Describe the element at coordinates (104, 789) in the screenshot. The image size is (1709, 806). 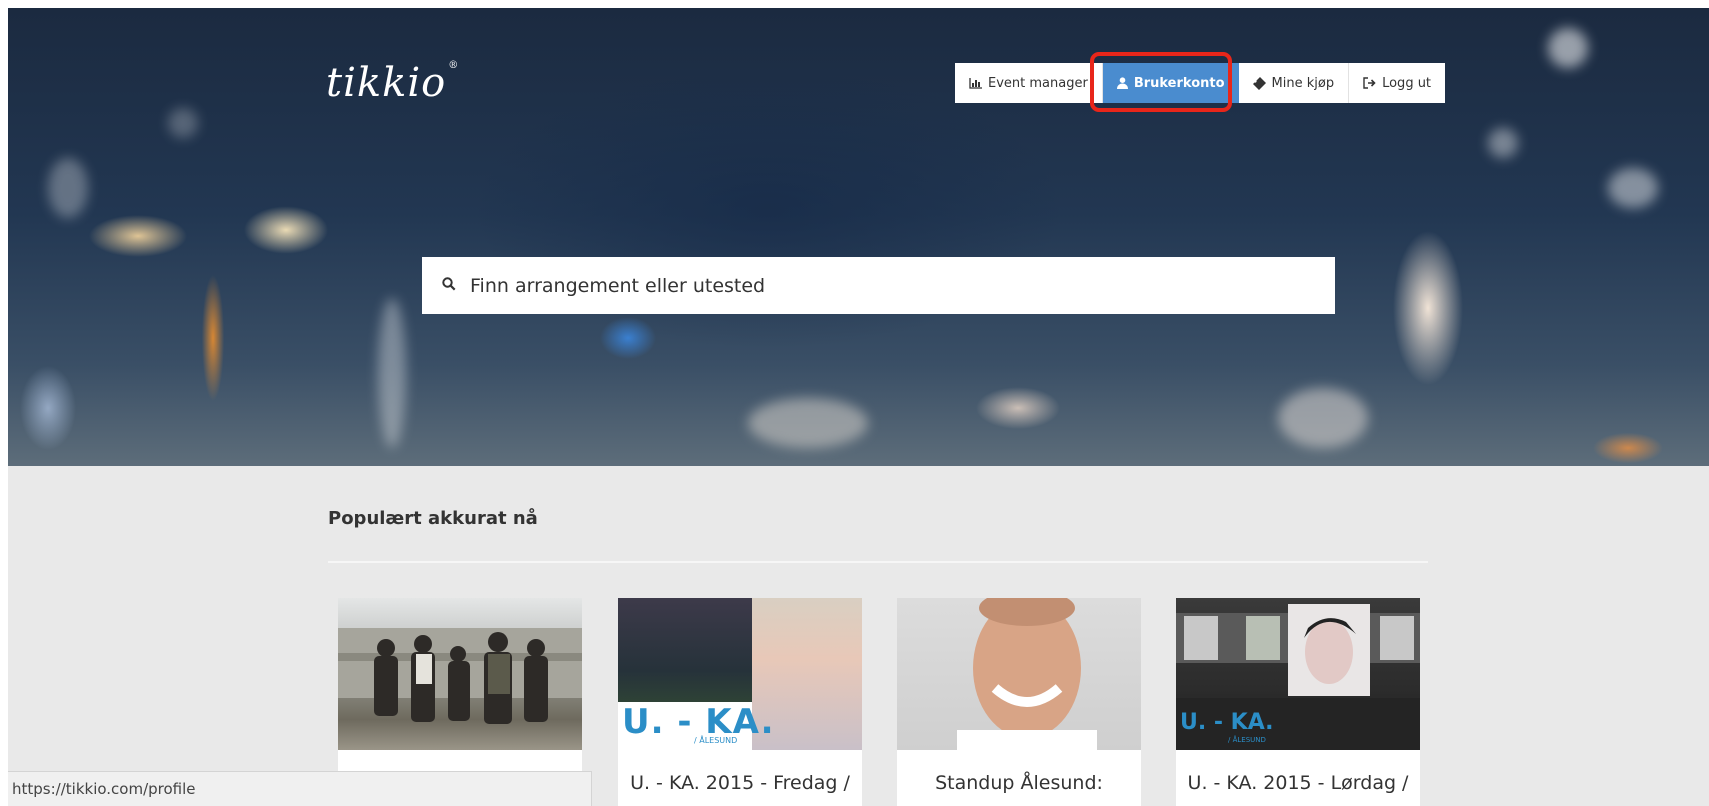
I see `status-url: https://tikkio.com/profile` at that location.